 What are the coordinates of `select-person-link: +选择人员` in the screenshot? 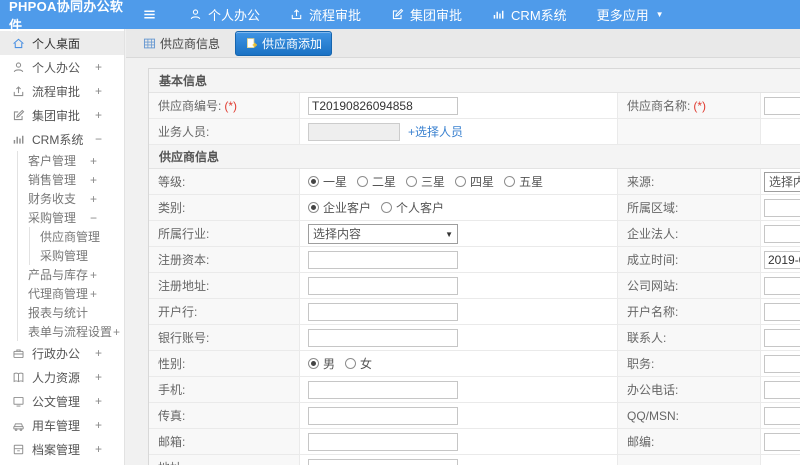 It's located at (435, 131).